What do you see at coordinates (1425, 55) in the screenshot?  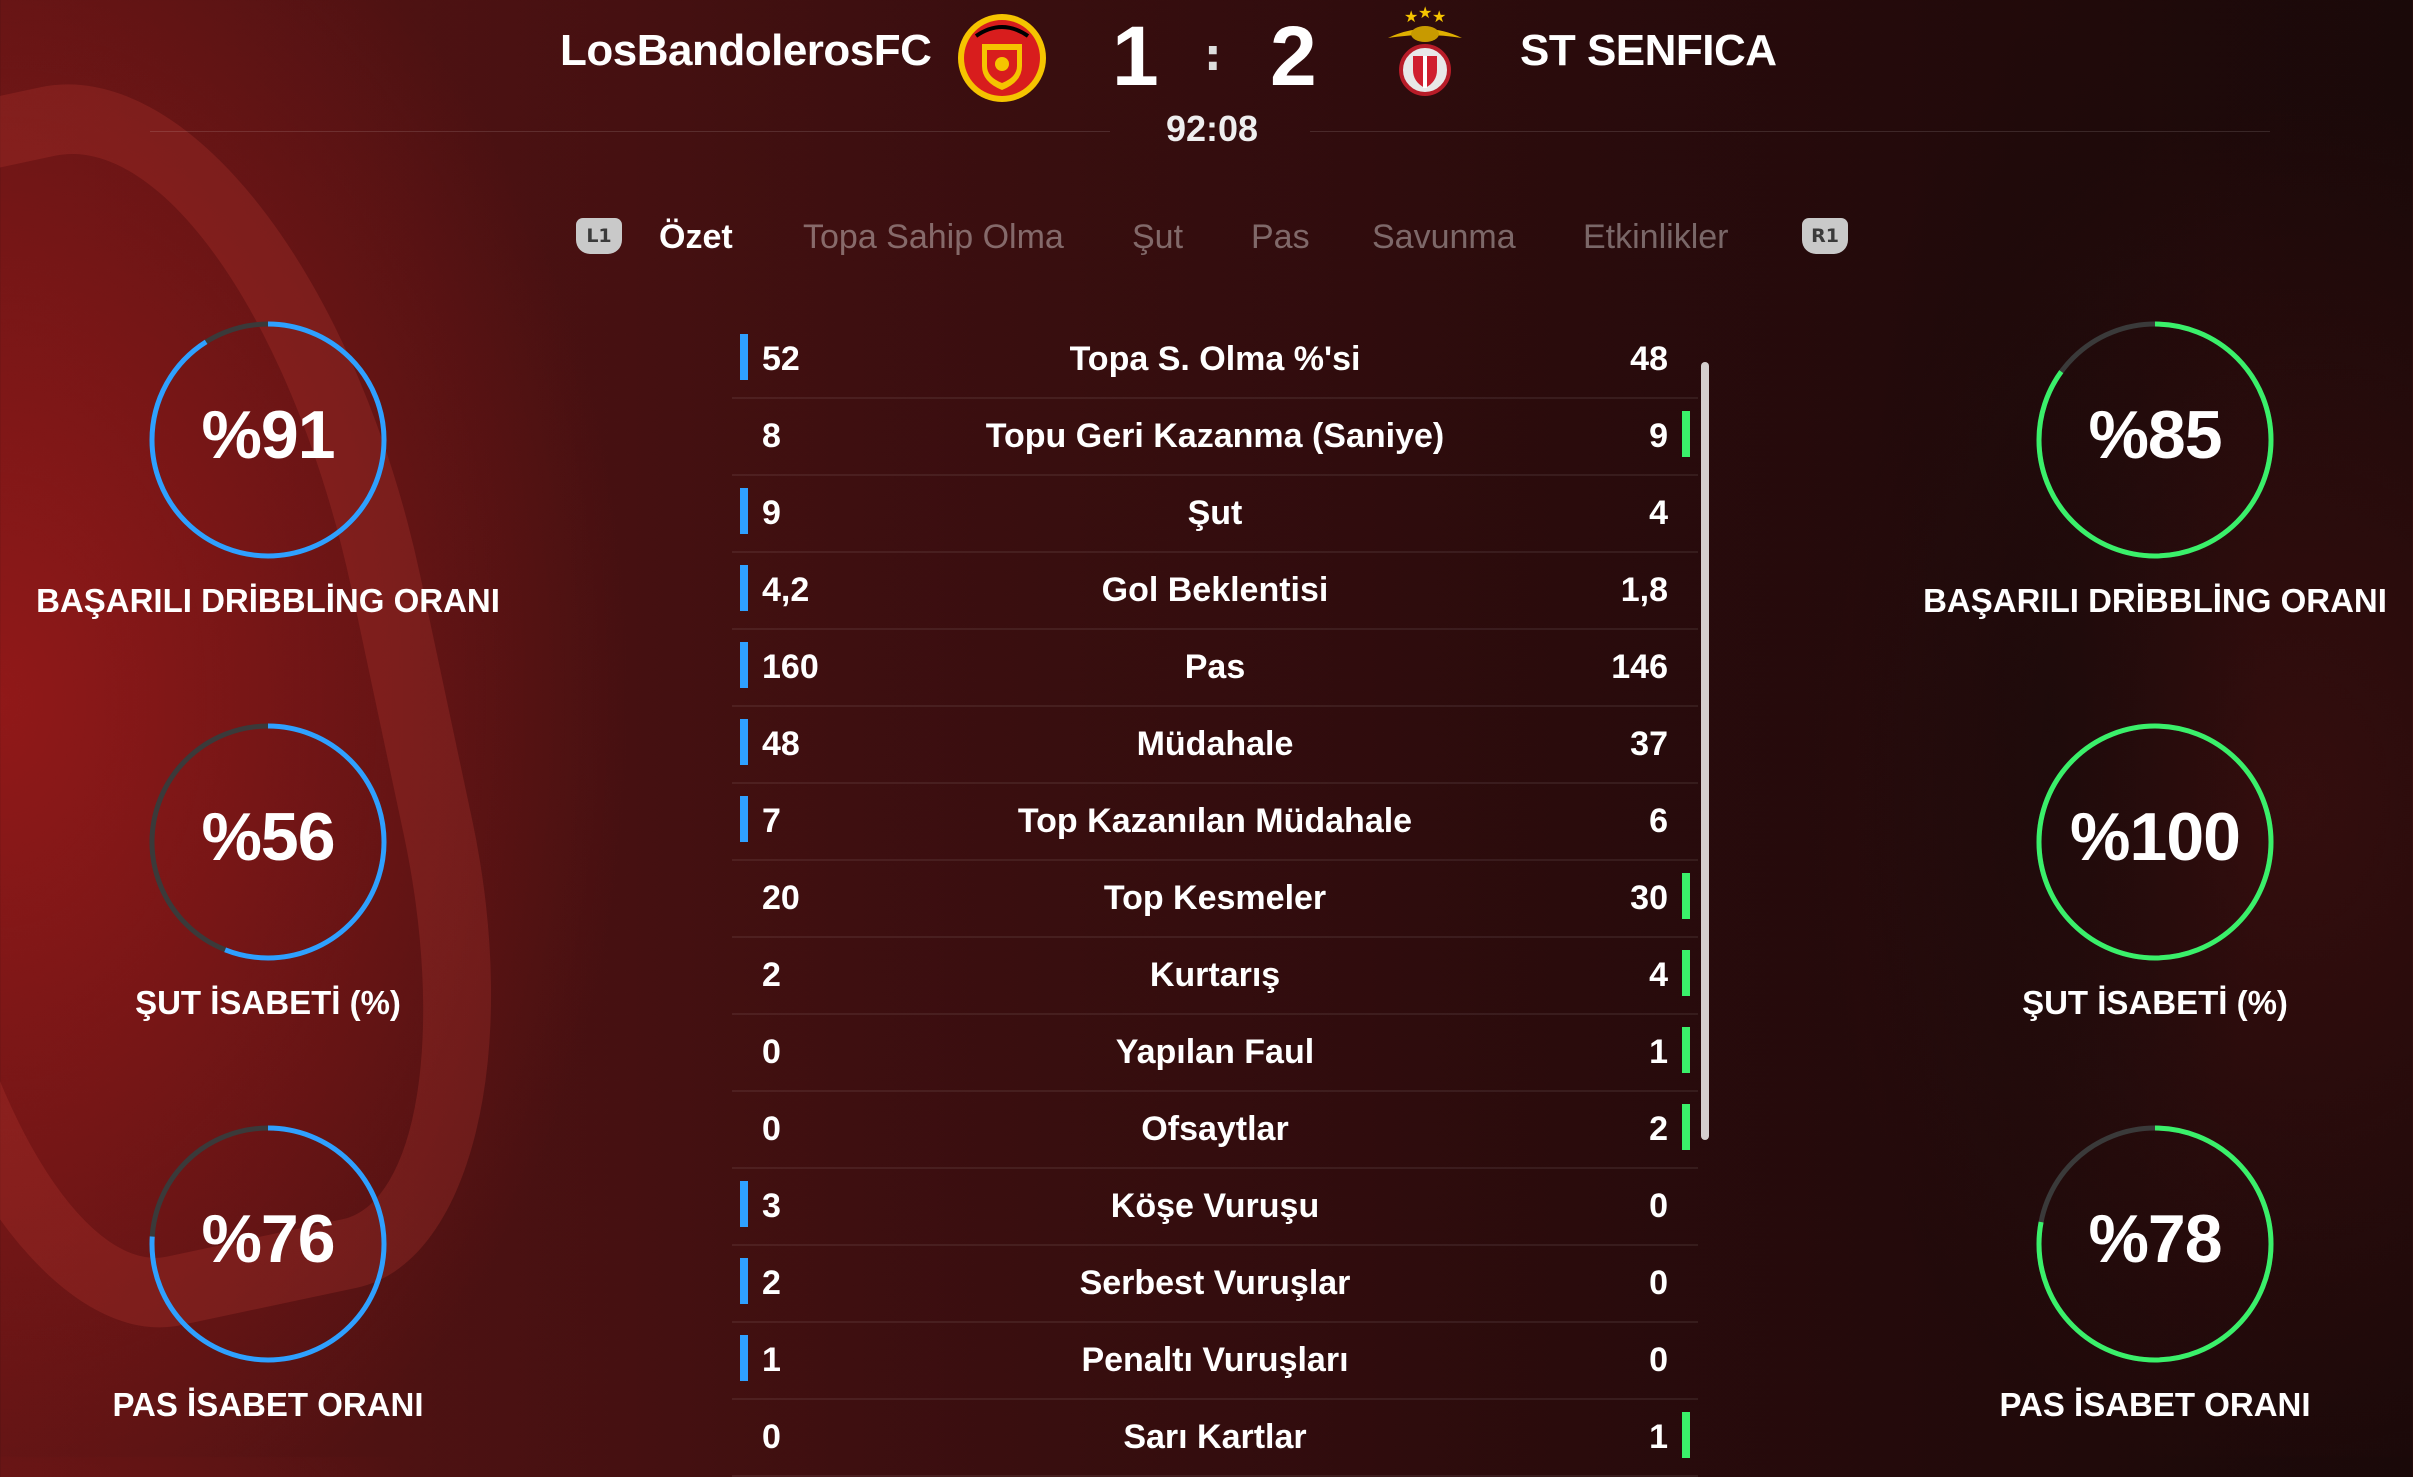 I see `benfica-crest-icon: ★ ★ ★` at bounding box center [1425, 55].